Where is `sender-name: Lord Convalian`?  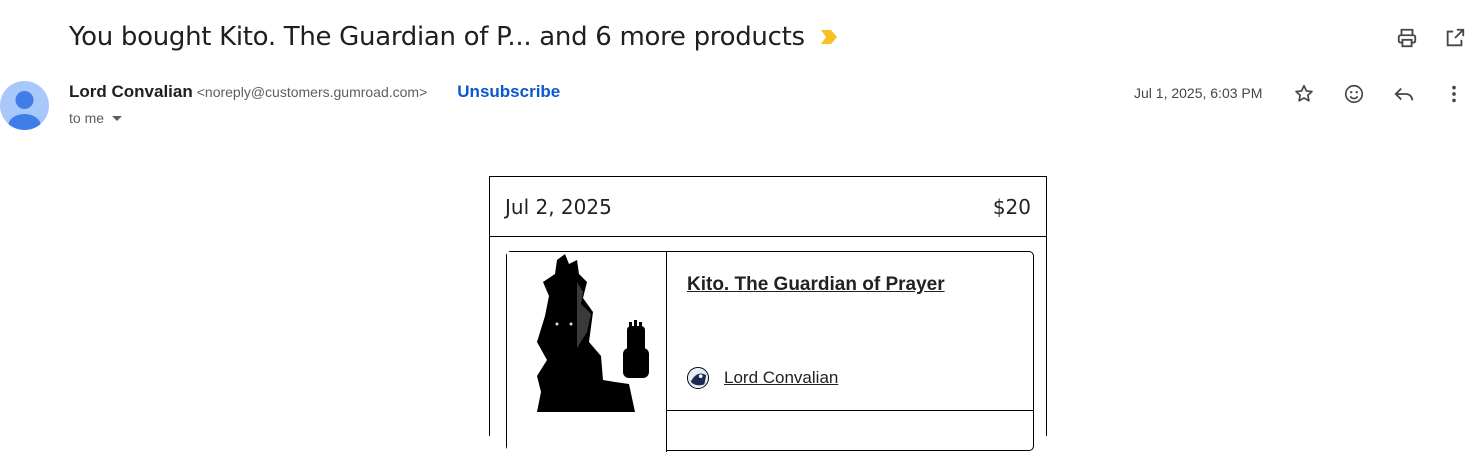
sender-name: Lord Convalian is located at coordinates (131, 92).